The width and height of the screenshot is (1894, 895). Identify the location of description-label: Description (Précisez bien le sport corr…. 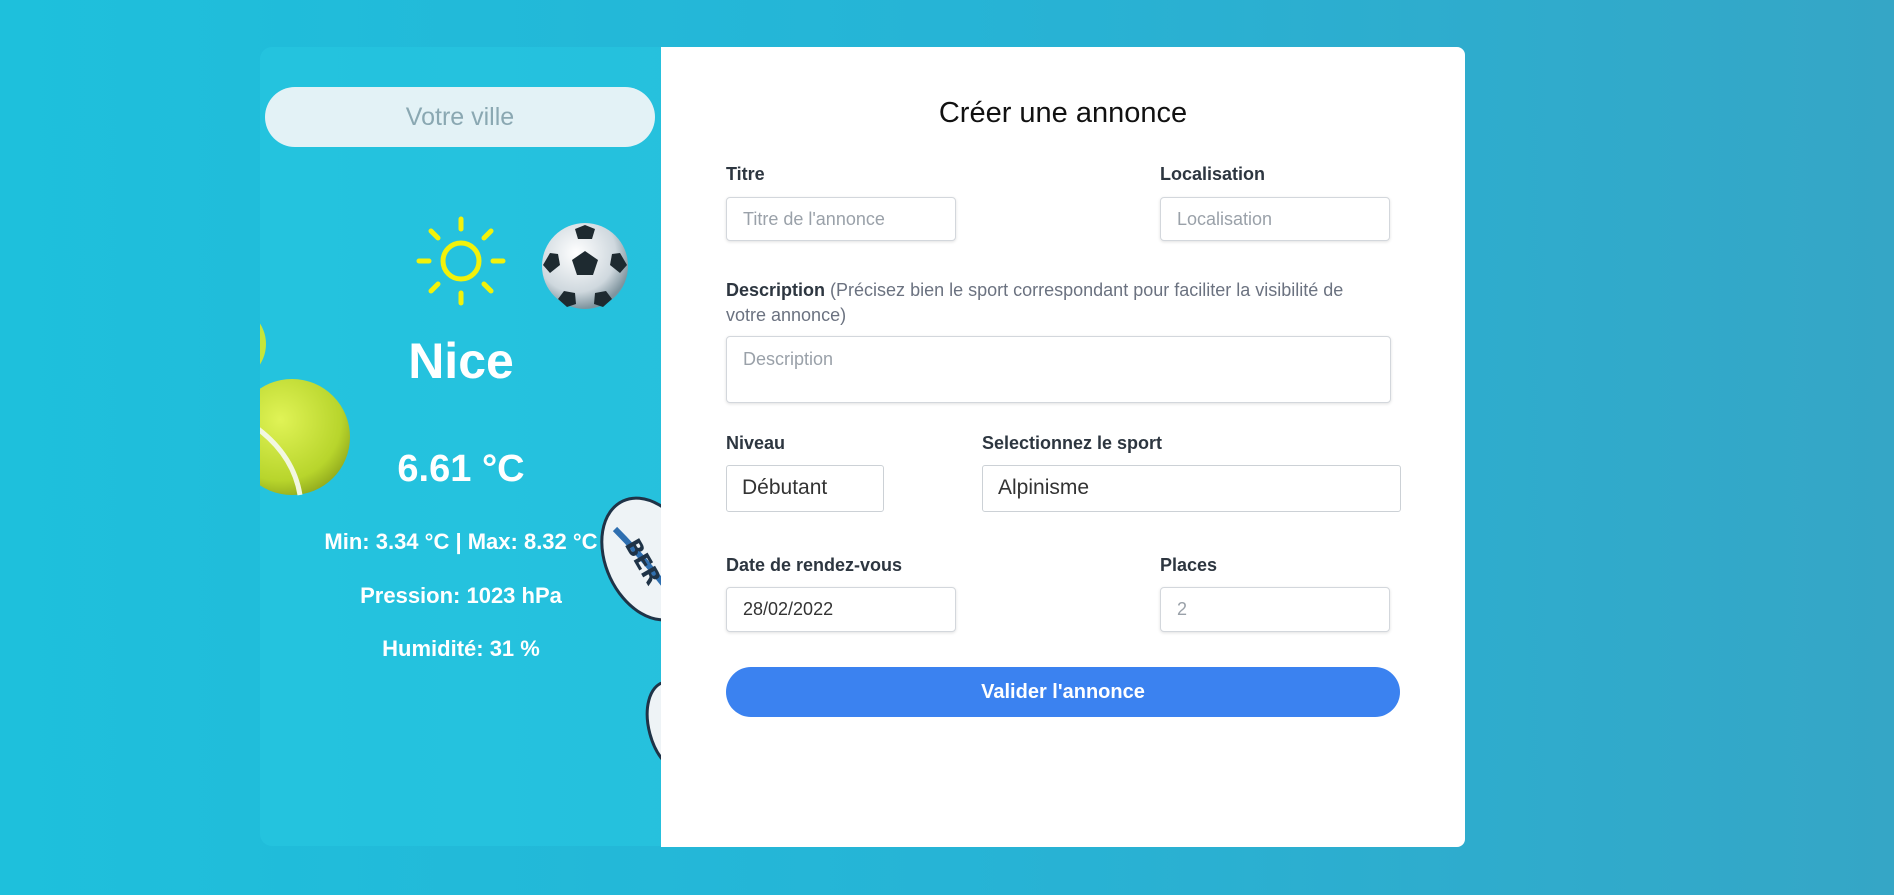
(1046, 303).